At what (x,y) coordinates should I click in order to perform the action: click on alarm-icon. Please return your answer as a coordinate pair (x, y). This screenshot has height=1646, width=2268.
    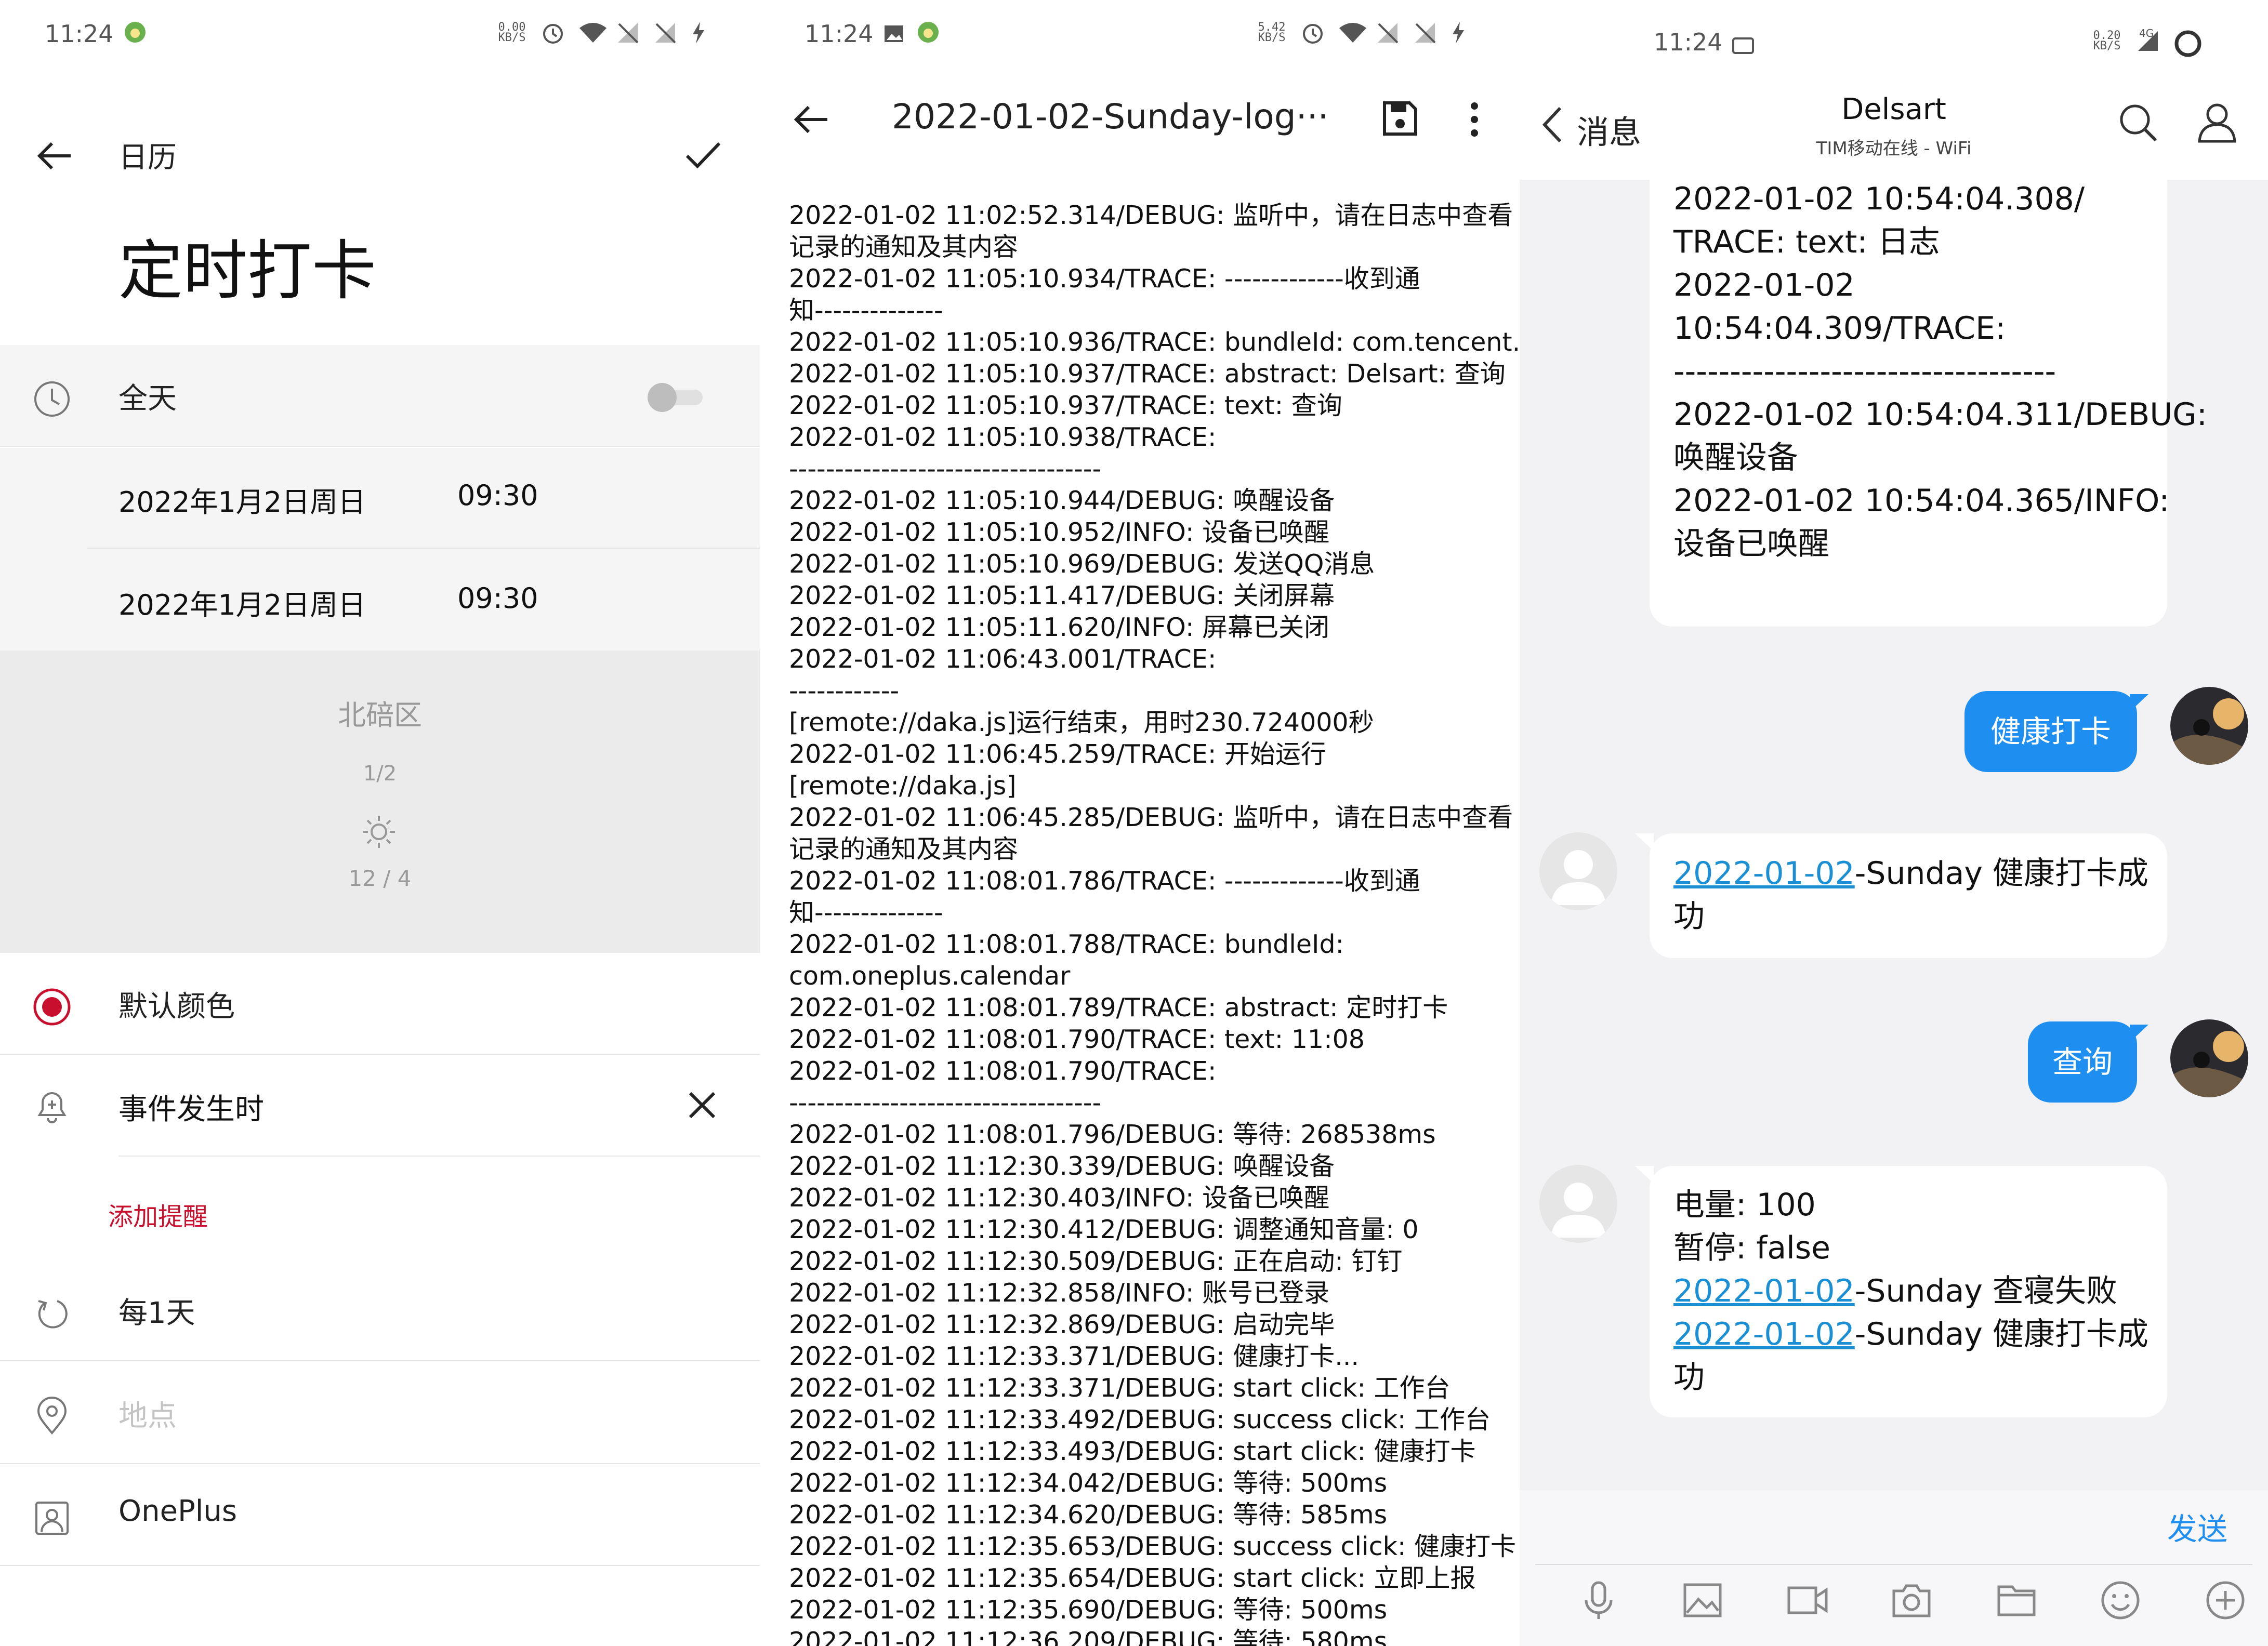
    Looking at the image, I should click on (1313, 33).